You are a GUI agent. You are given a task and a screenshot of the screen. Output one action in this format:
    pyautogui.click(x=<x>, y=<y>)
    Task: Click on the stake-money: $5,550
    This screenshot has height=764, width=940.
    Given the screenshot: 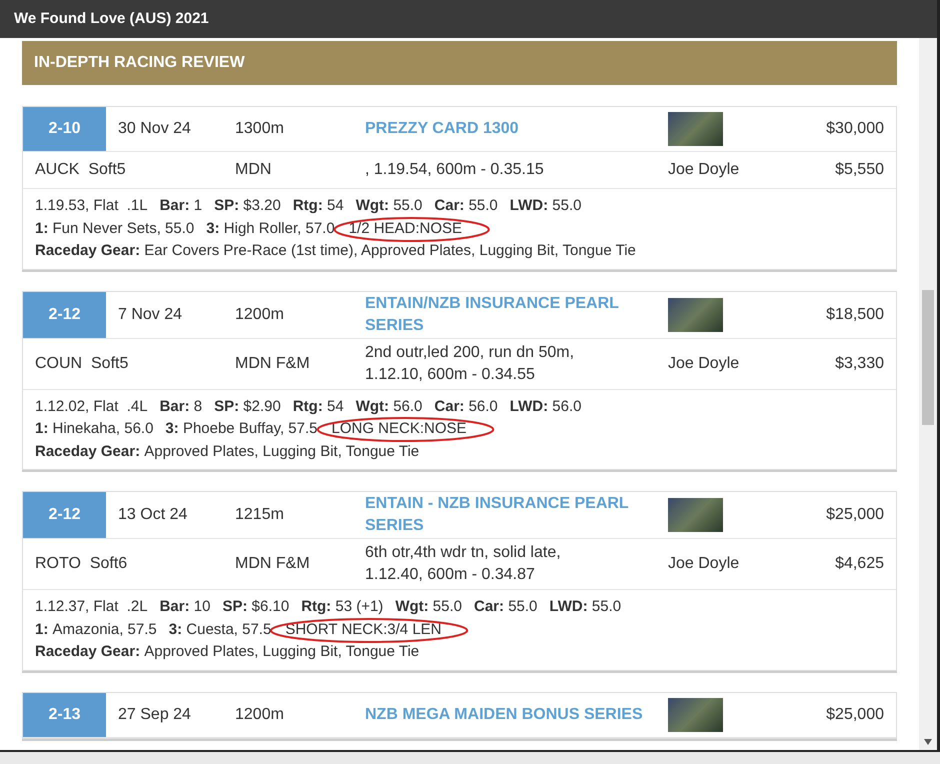 What is the action you would take?
    pyautogui.click(x=859, y=170)
    